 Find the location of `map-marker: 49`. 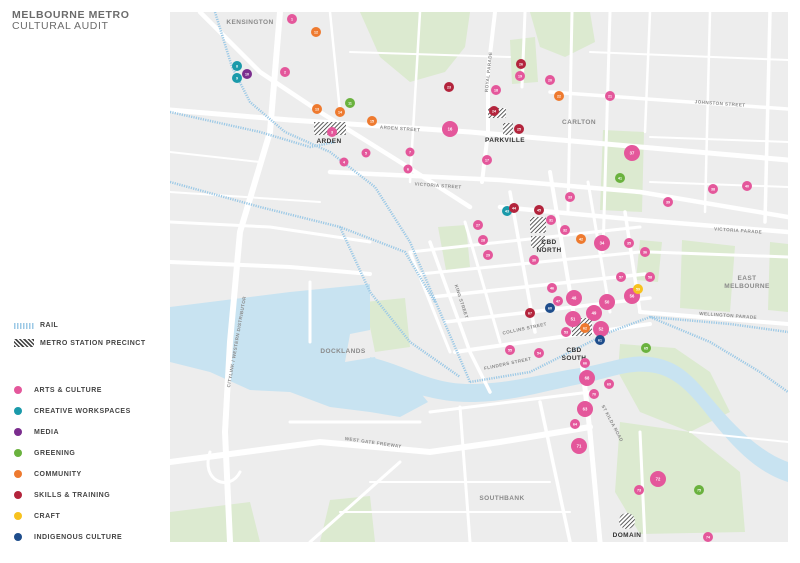

map-marker: 49 is located at coordinates (594, 313).